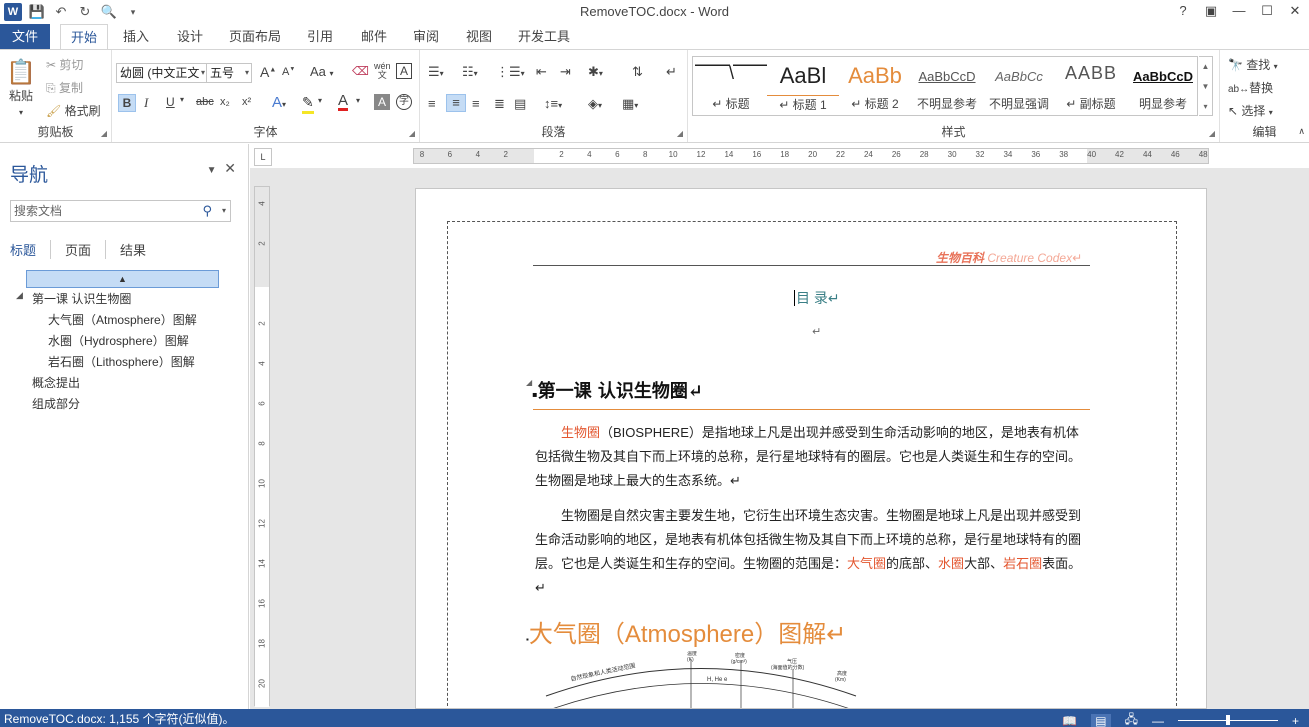 Image resolution: width=1309 pixels, height=727 pixels. What do you see at coordinates (262, 446) in the screenshot?
I see `vertical-ruler: 4 2 2 4 6 8 10 12 14 16 18 20` at bounding box center [262, 446].